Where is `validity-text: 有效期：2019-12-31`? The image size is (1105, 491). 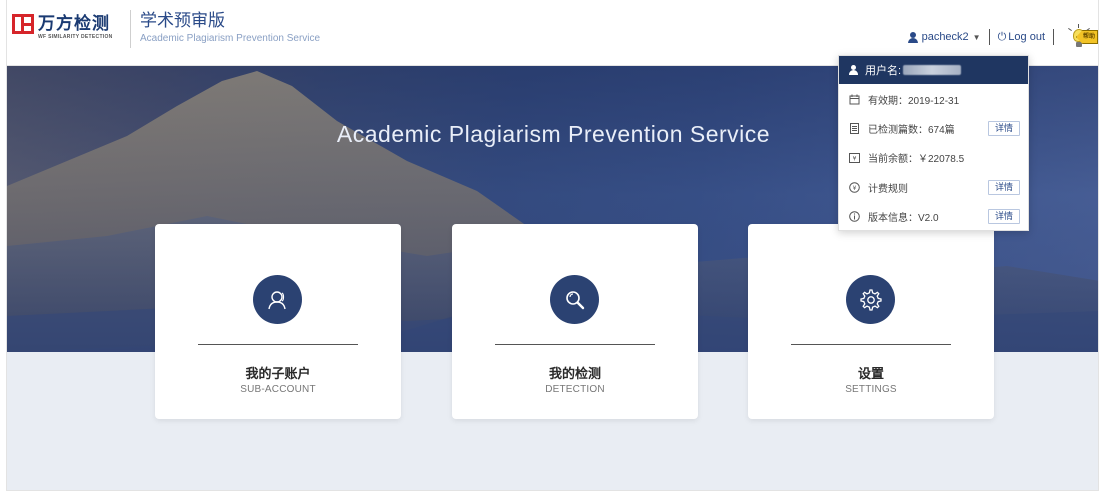
validity-text: 有效期：2019-12-31 is located at coordinates (914, 101).